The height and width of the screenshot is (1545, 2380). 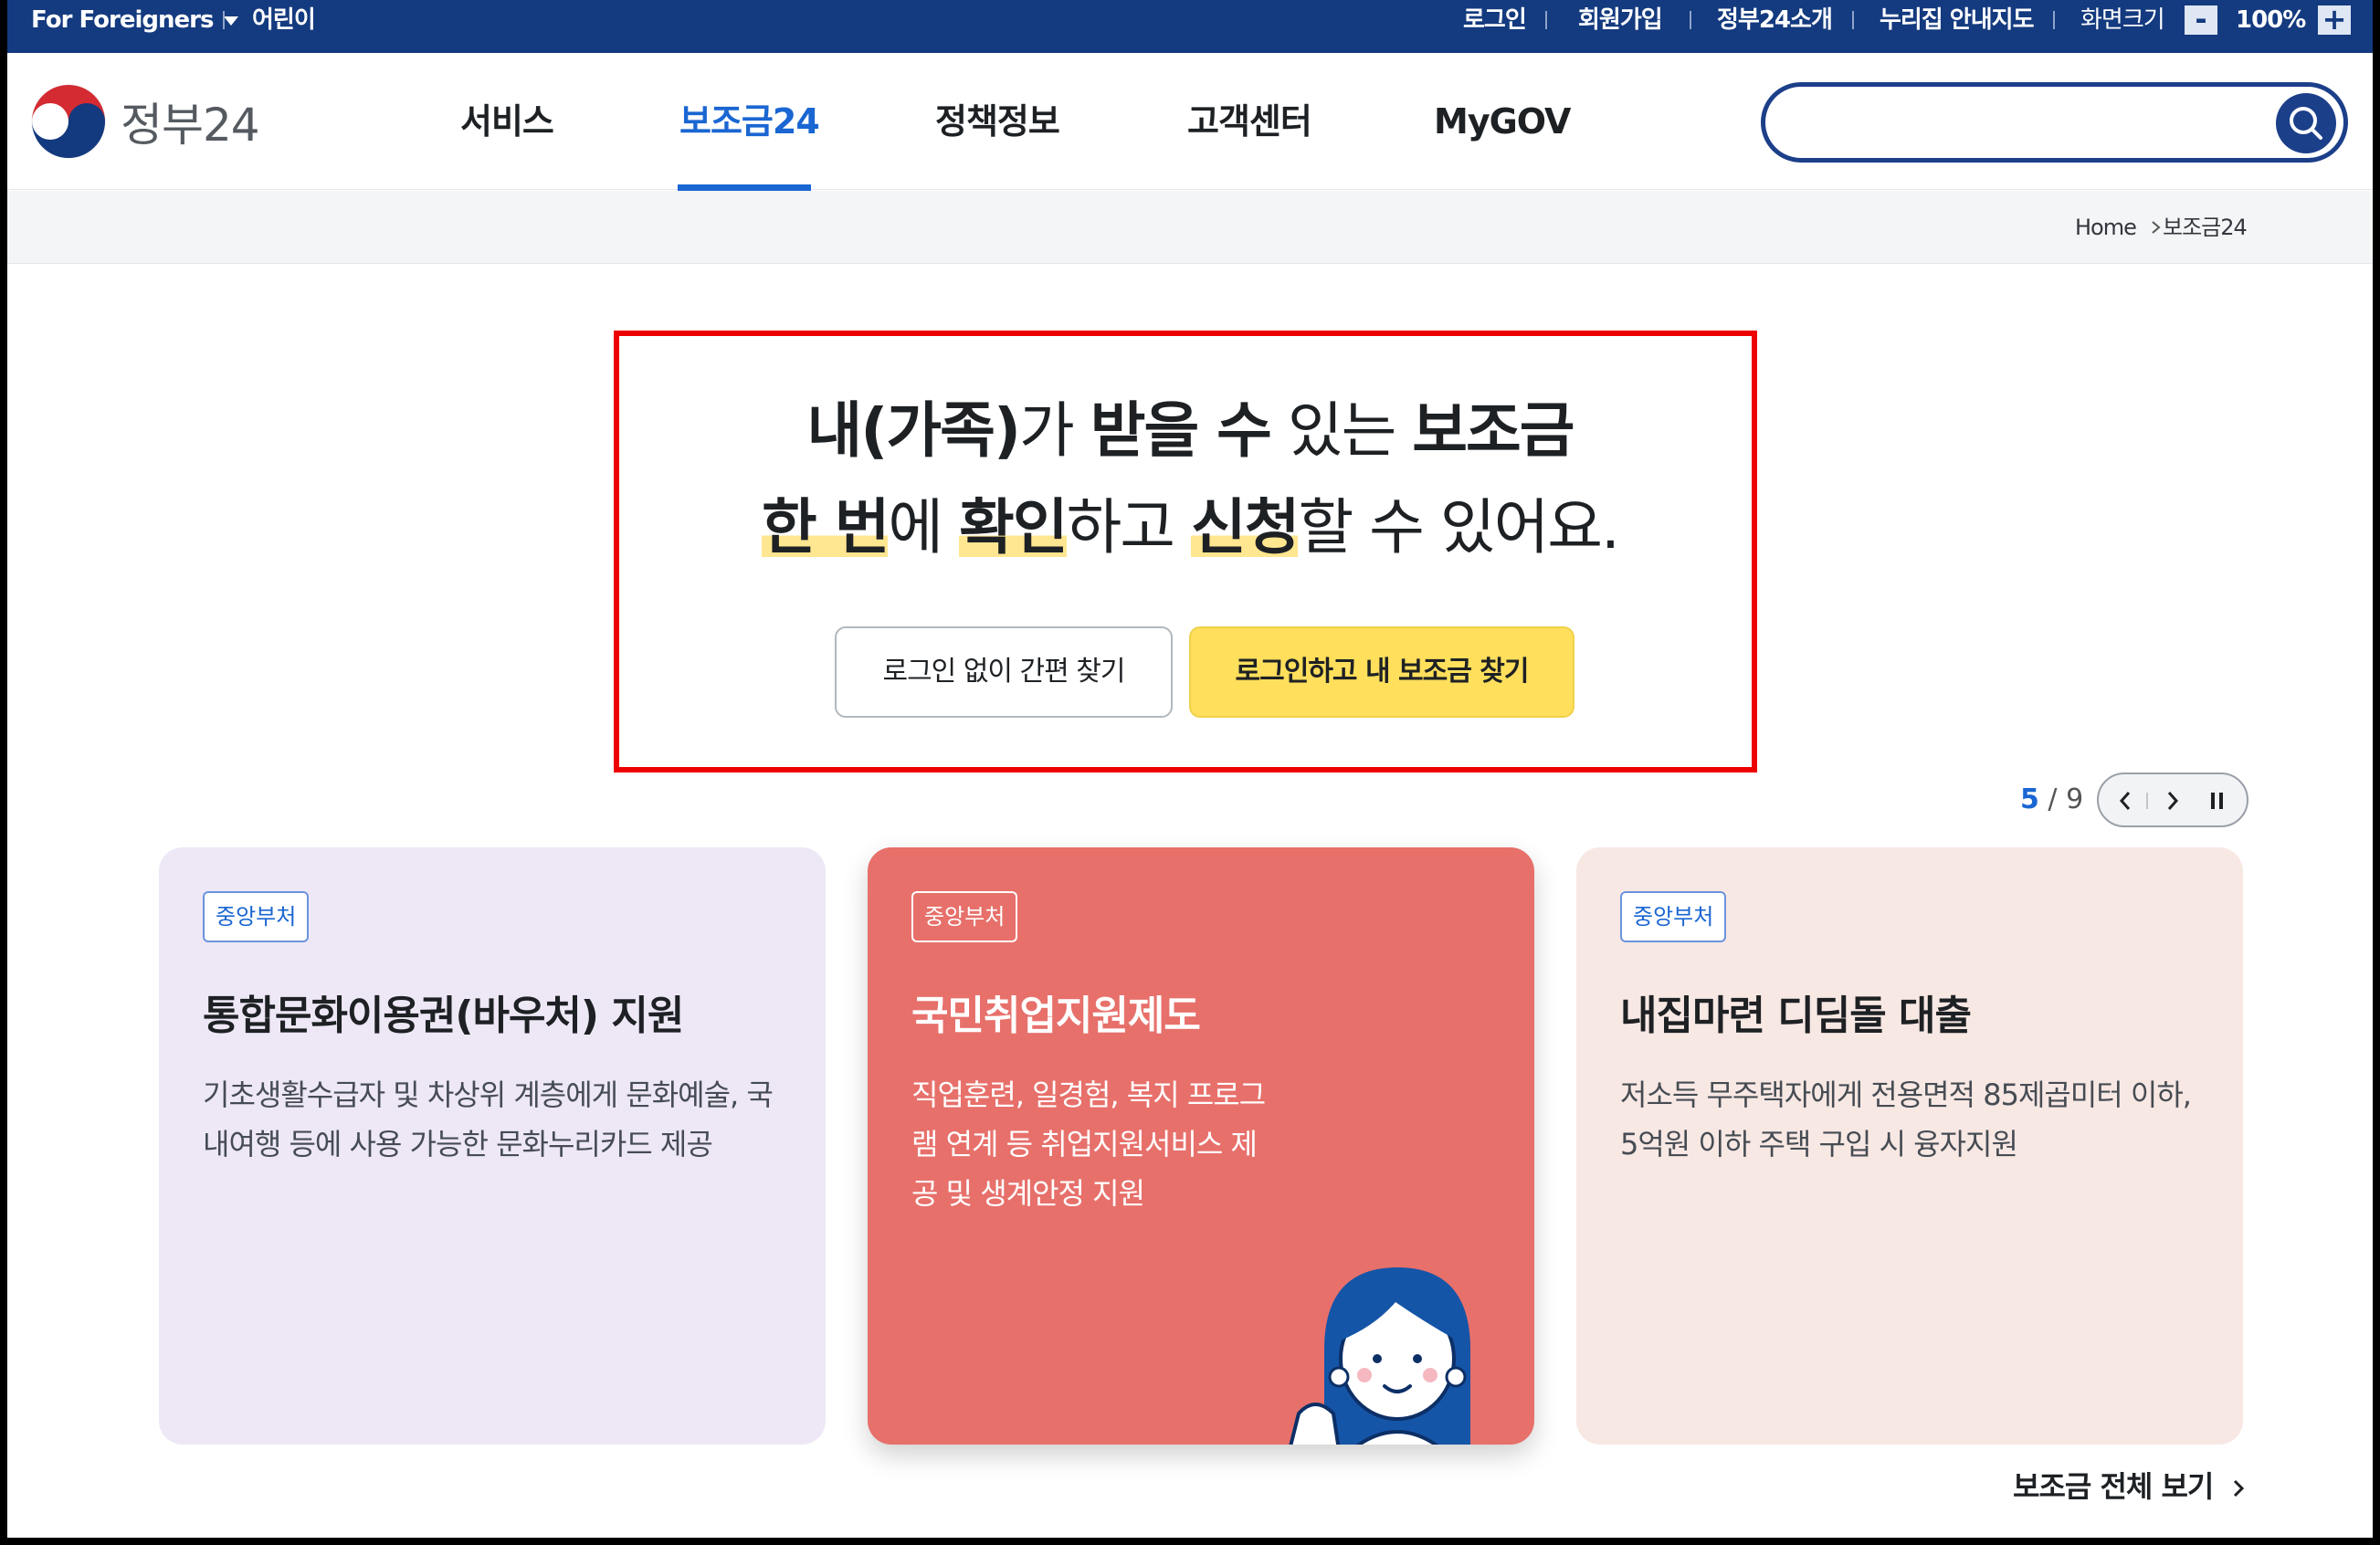 I want to click on about-link: 정부24소개, so click(x=1775, y=20).